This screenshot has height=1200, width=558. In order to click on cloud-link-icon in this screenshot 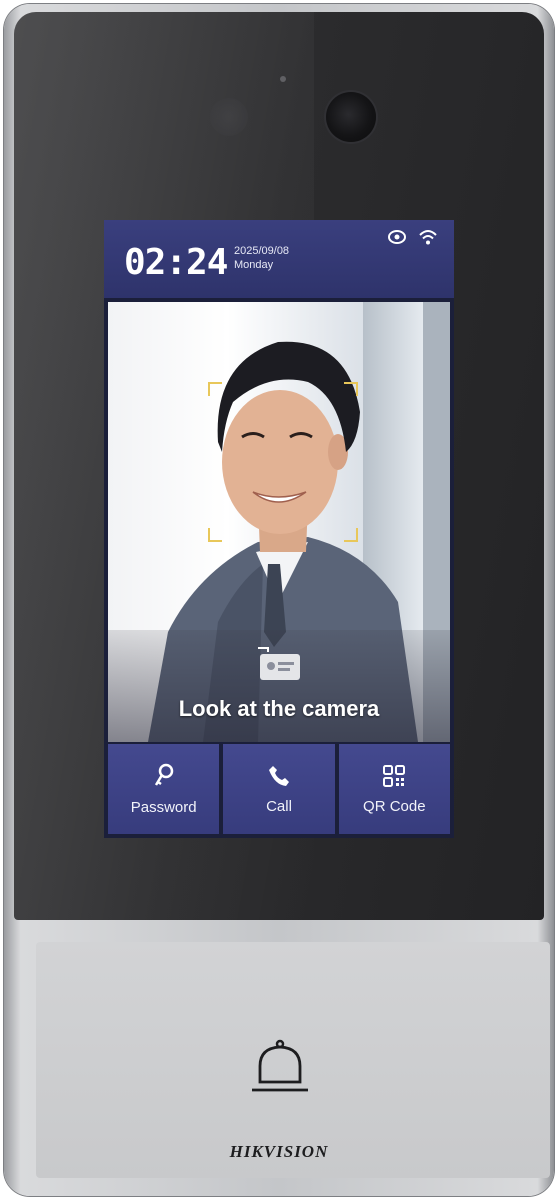, I will do `click(397, 237)`.